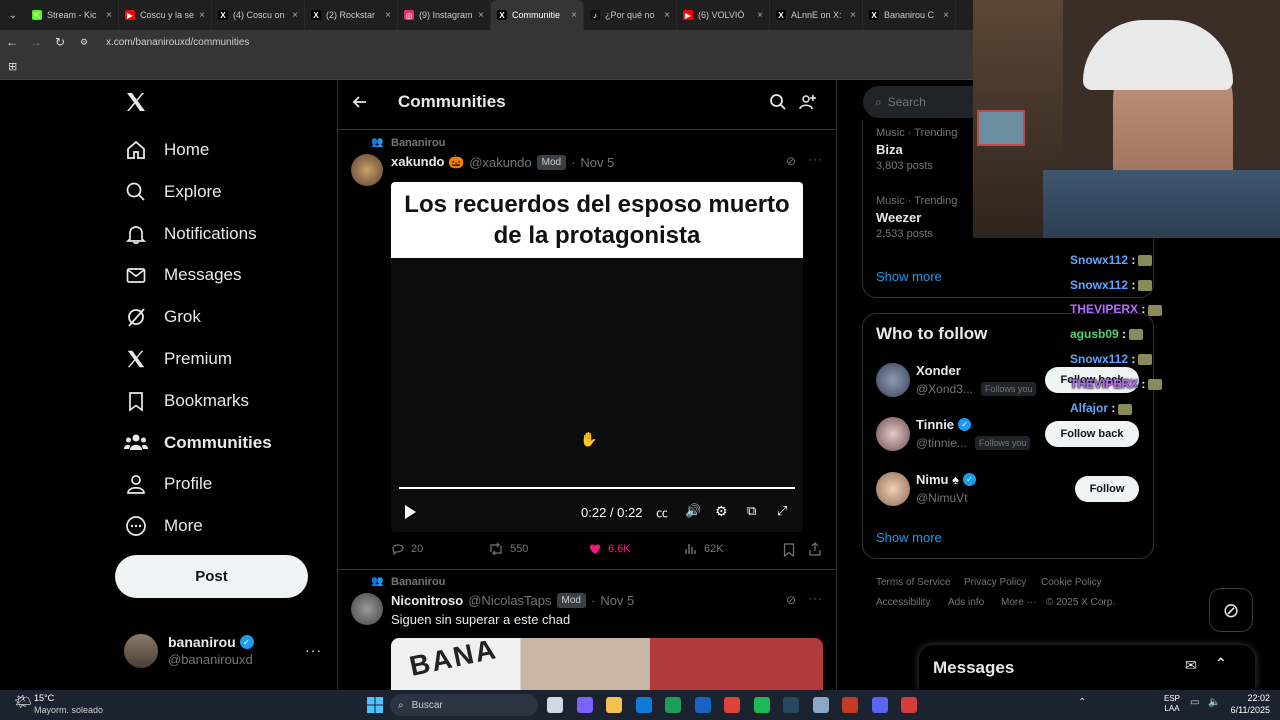 The width and height of the screenshot is (1280, 720). What do you see at coordinates (555, 705) in the screenshot?
I see `task-view-icon` at bounding box center [555, 705].